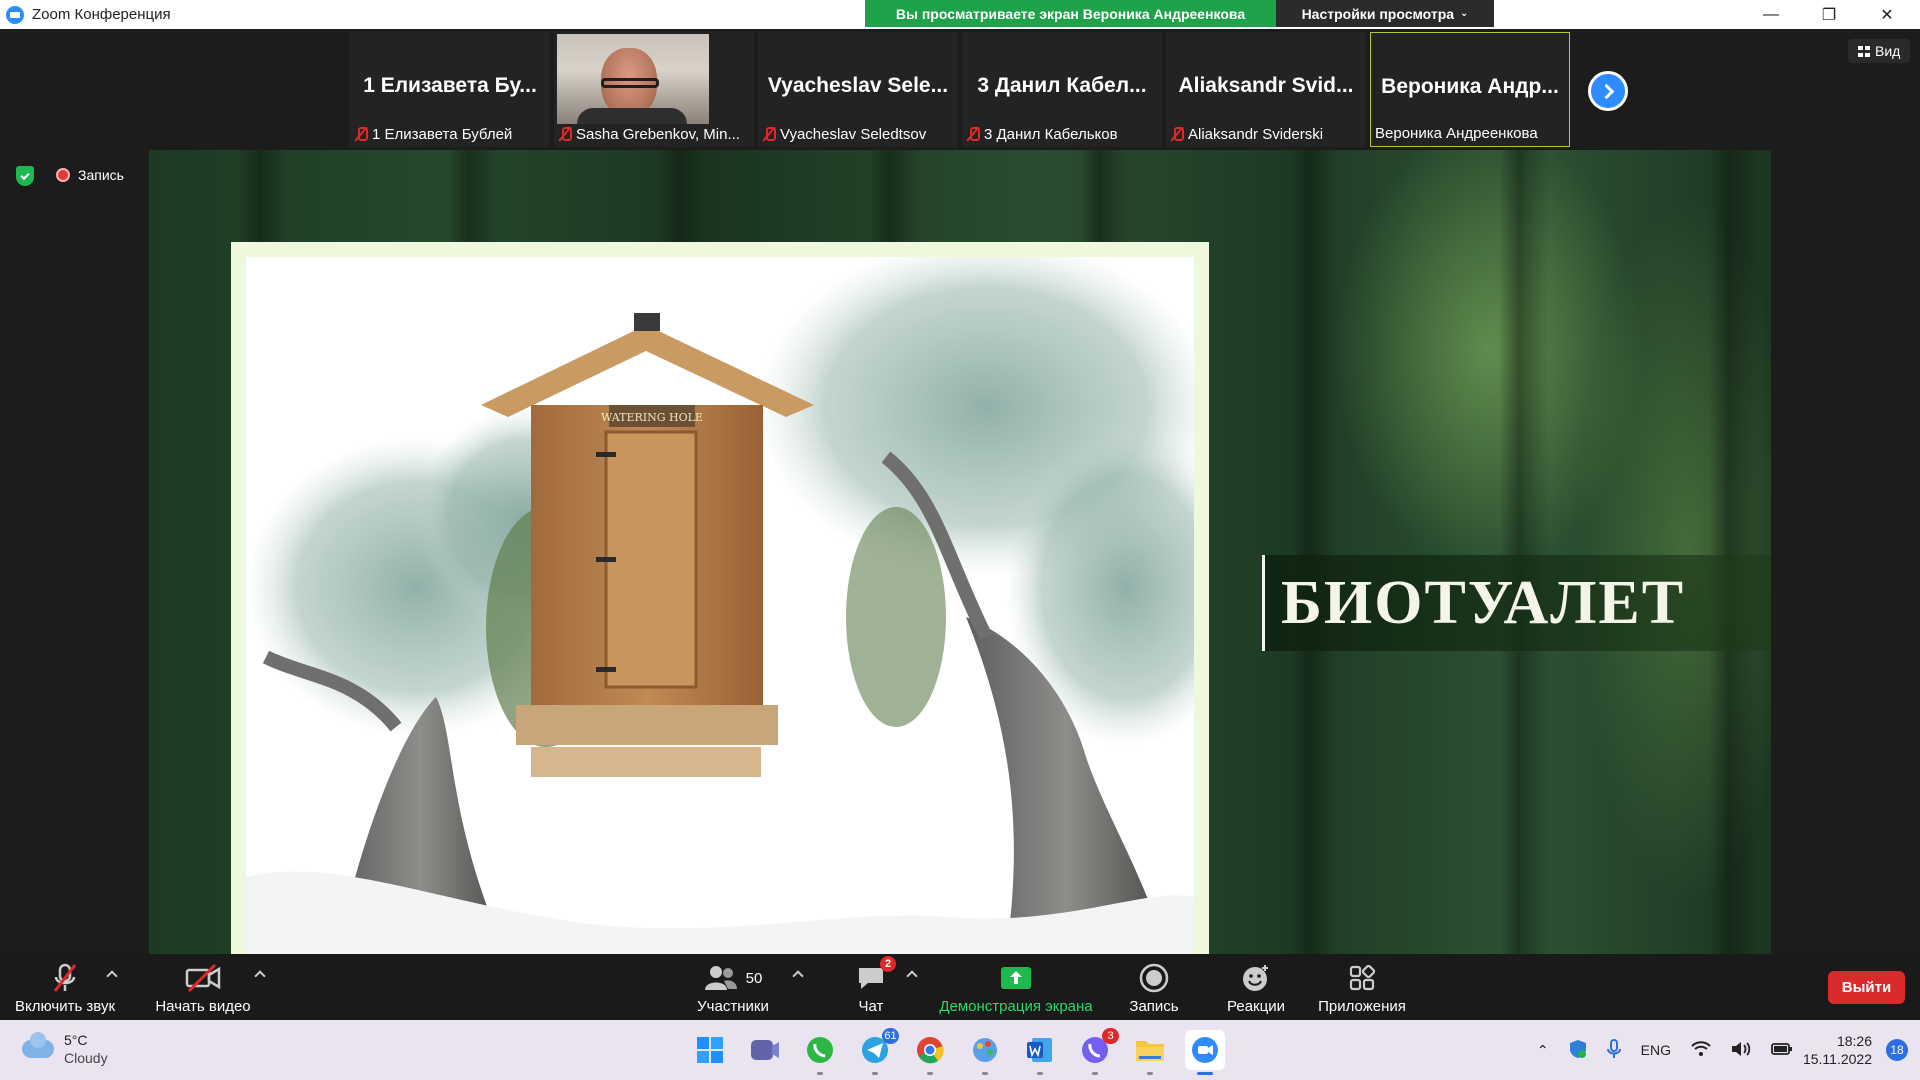  I want to click on notification-badge: 18, so click(1897, 1050).